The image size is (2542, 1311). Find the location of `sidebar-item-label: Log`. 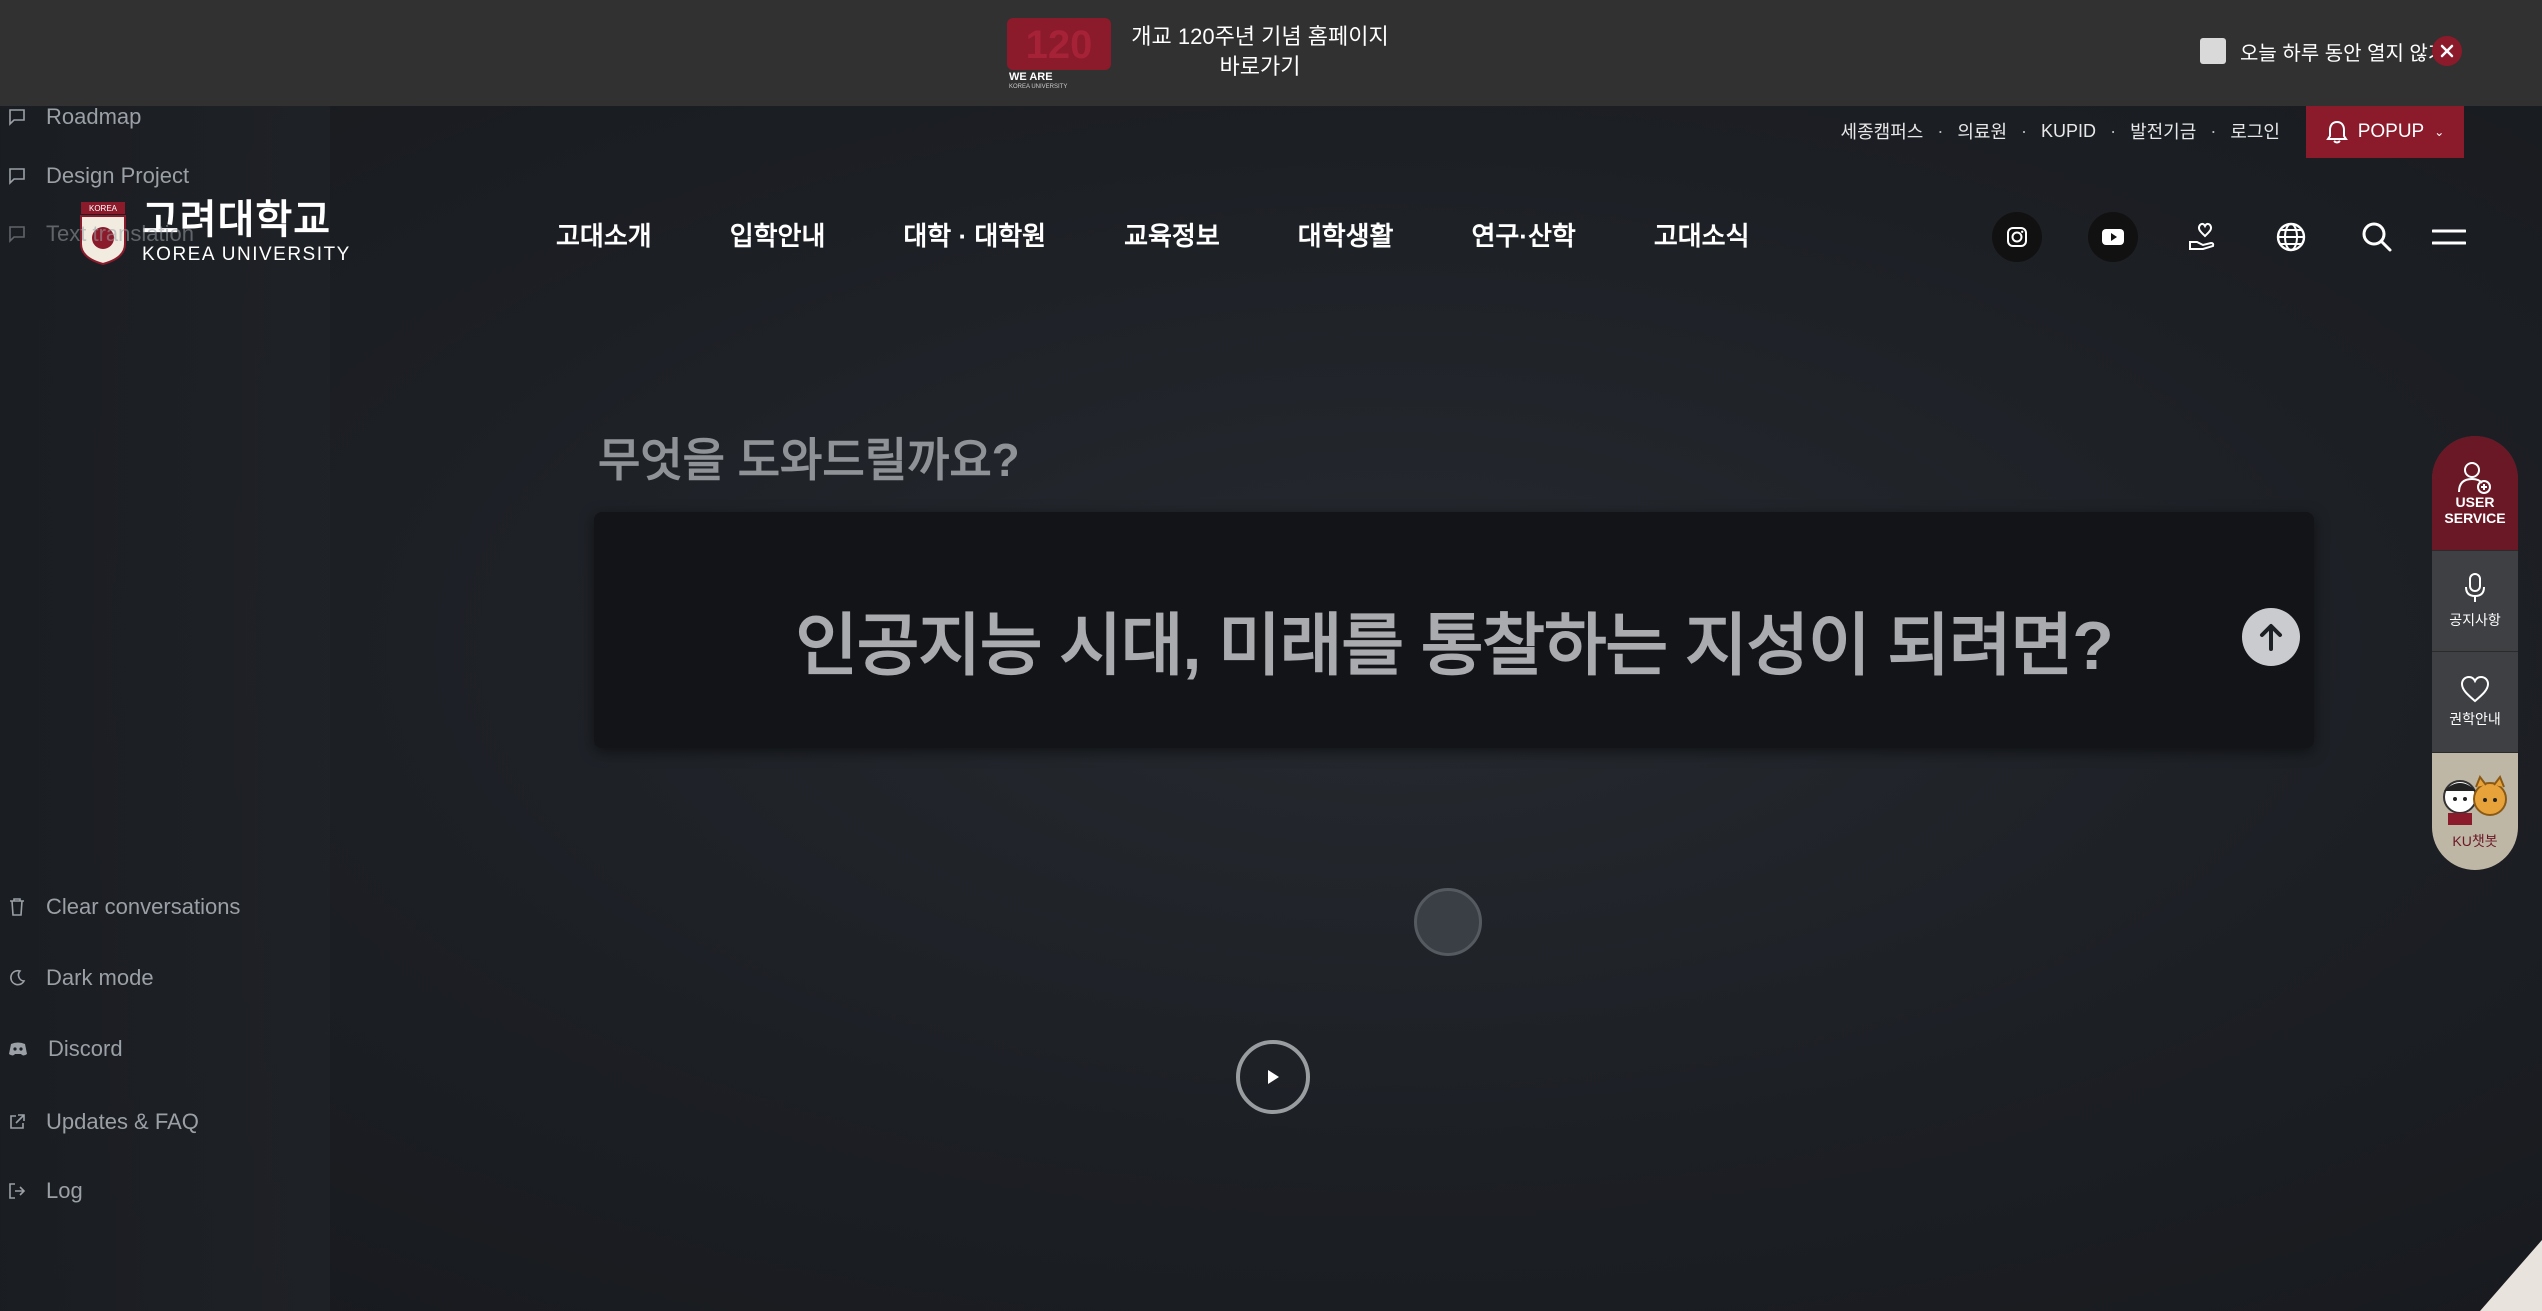

sidebar-item-label: Log is located at coordinates (64, 1190).